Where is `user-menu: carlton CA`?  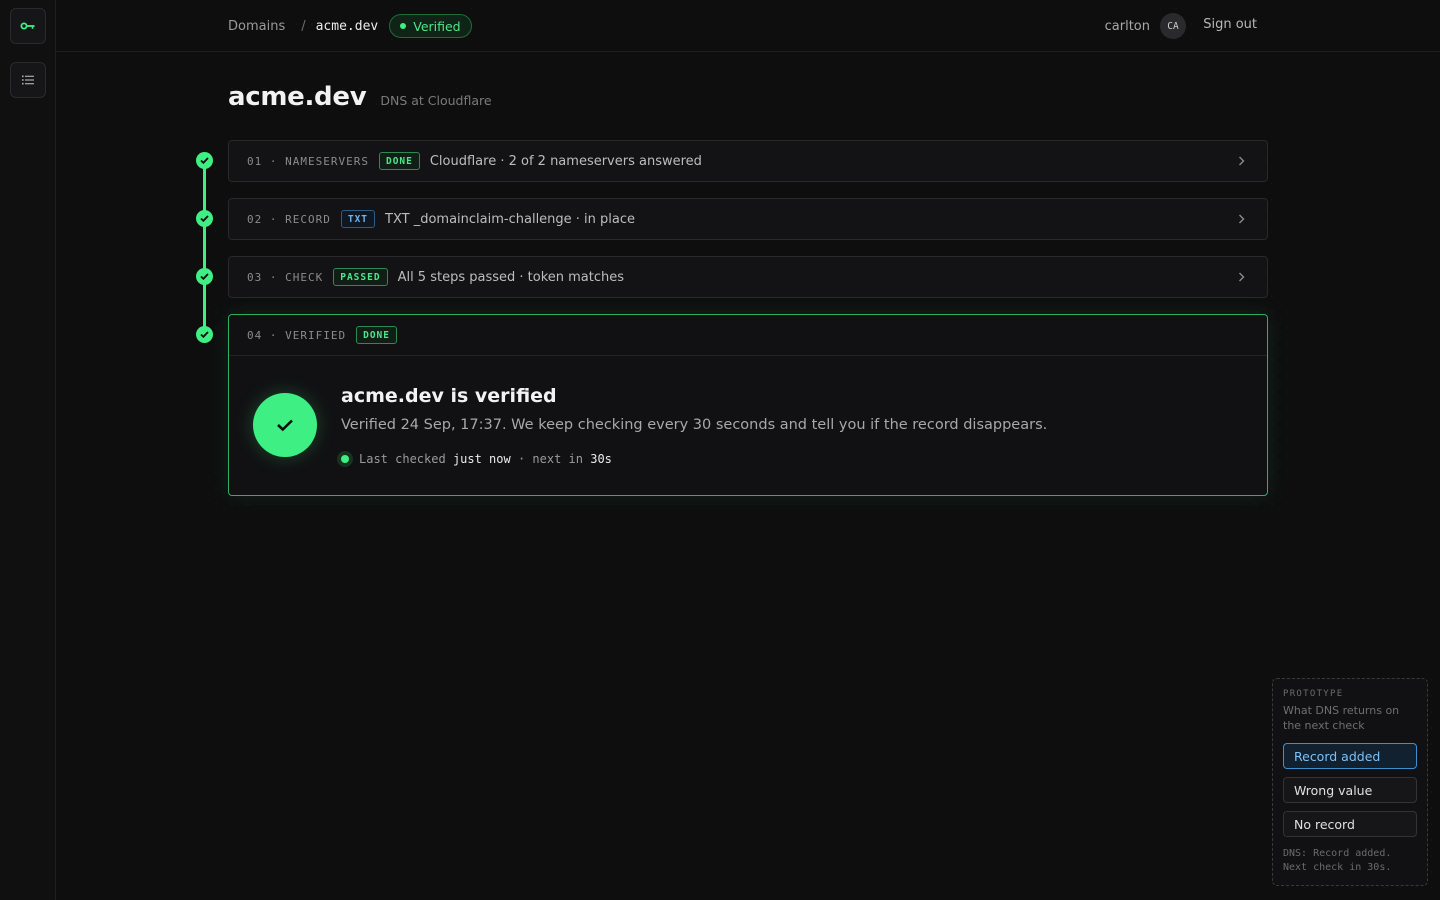 user-menu: carlton CA is located at coordinates (1145, 26).